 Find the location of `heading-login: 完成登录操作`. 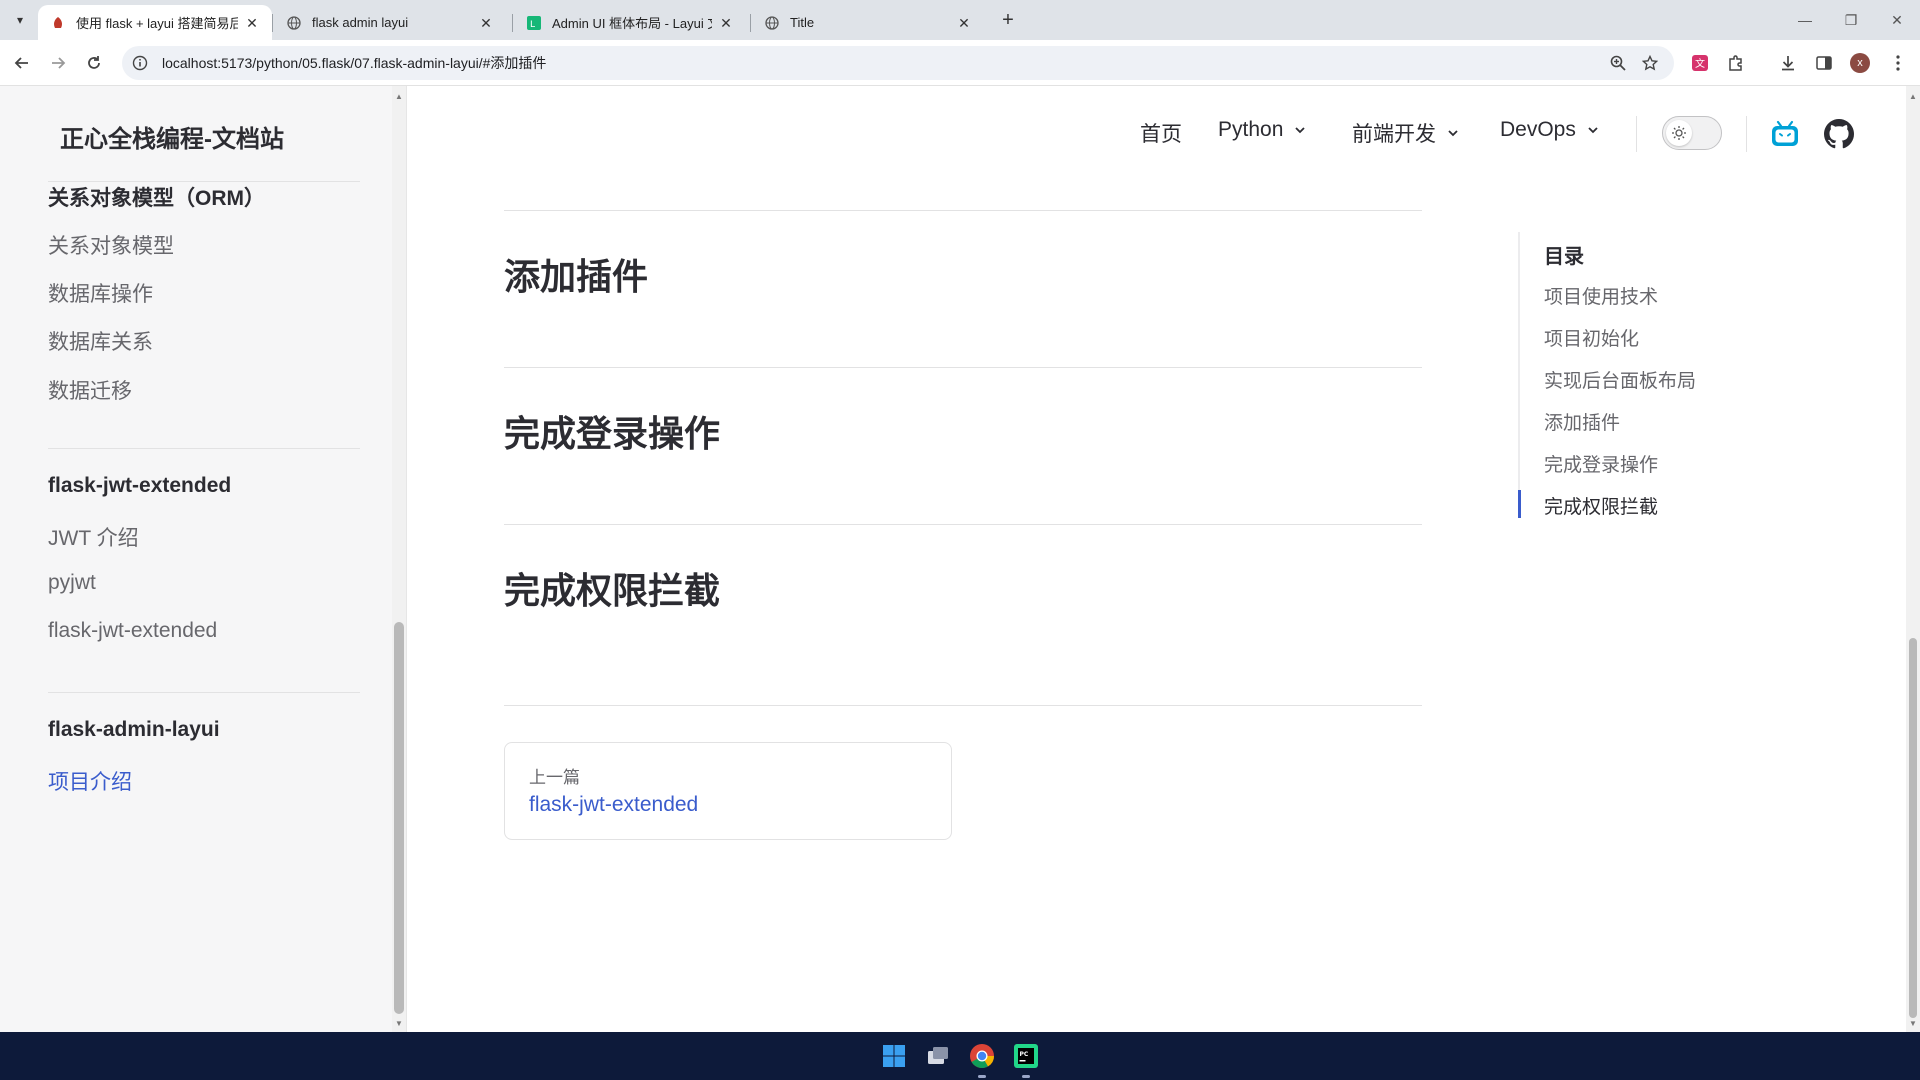

heading-login: 完成登录操作 is located at coordinates (612, 433).